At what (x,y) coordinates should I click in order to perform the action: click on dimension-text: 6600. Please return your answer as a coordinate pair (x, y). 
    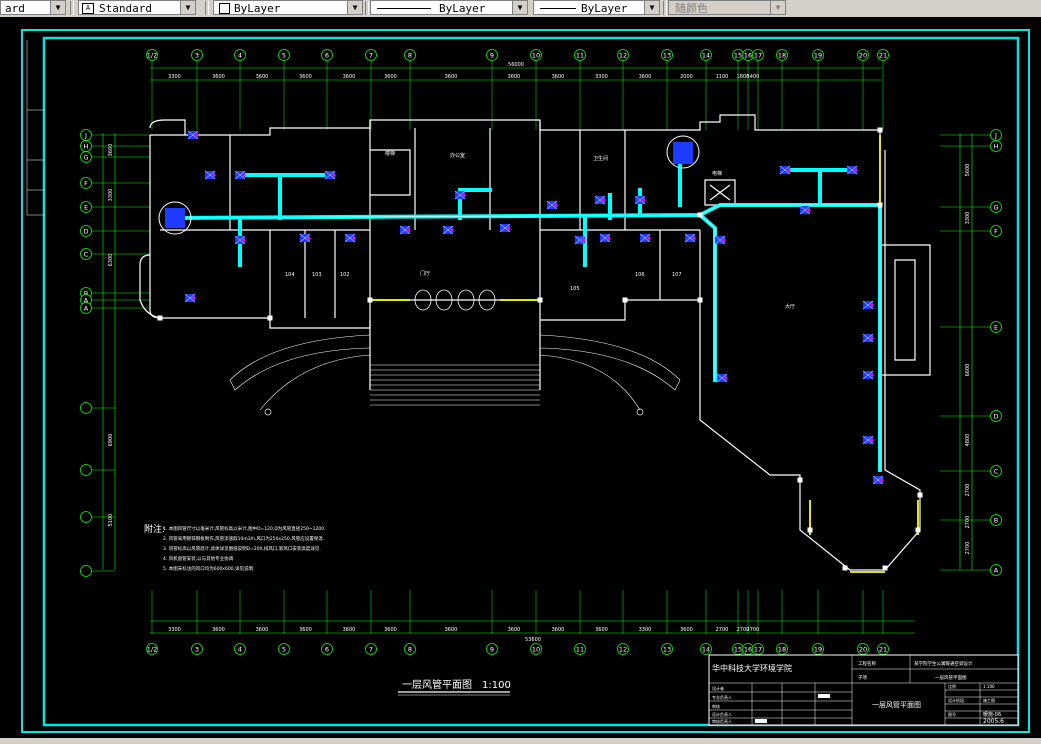
    Looking at the image, I should click on (968, 370).